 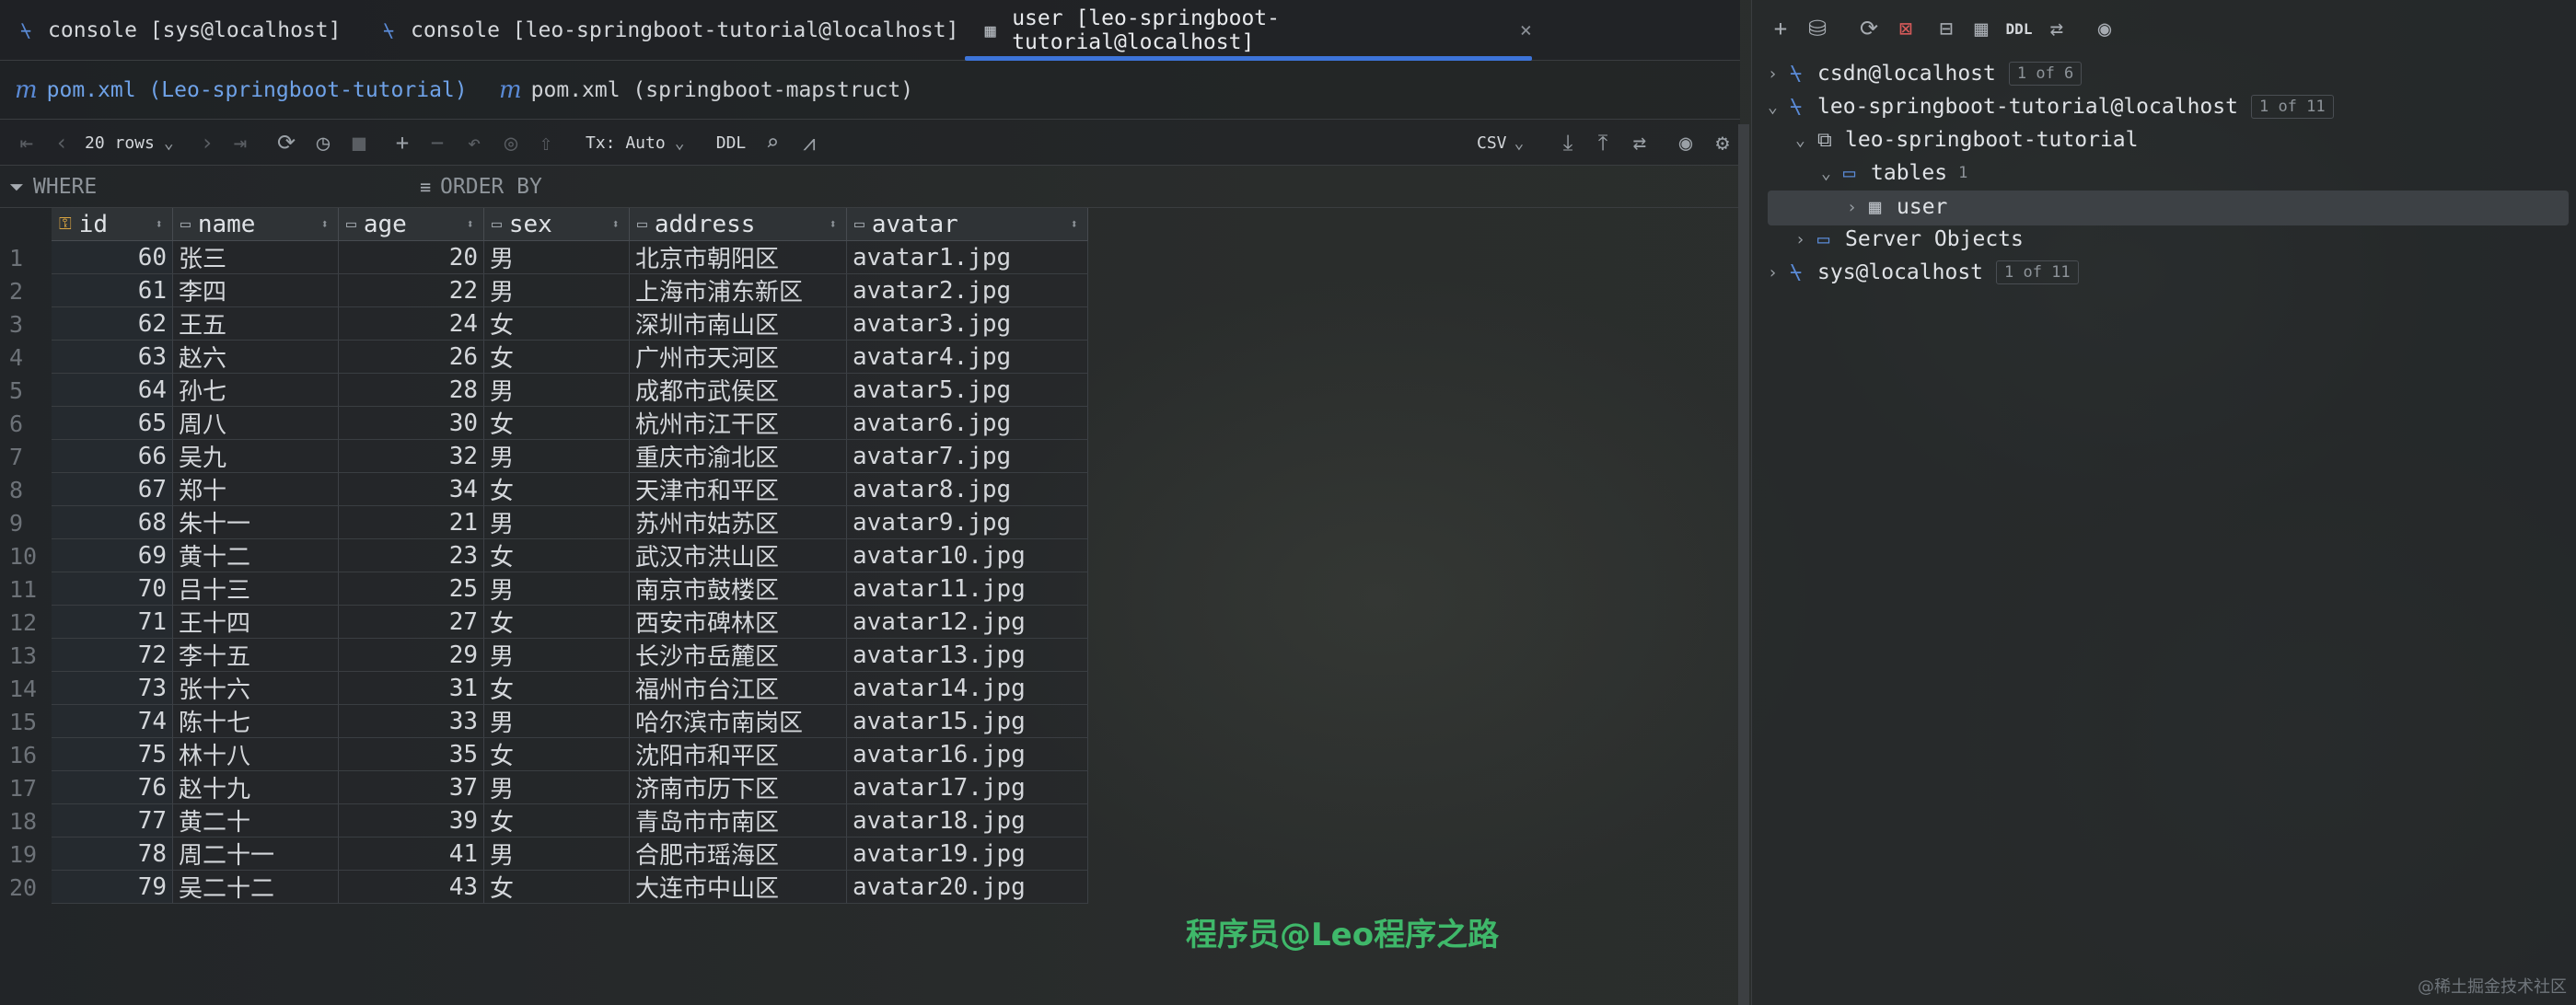 I want to click on cell-age: 39, so click(x=411, y=821).